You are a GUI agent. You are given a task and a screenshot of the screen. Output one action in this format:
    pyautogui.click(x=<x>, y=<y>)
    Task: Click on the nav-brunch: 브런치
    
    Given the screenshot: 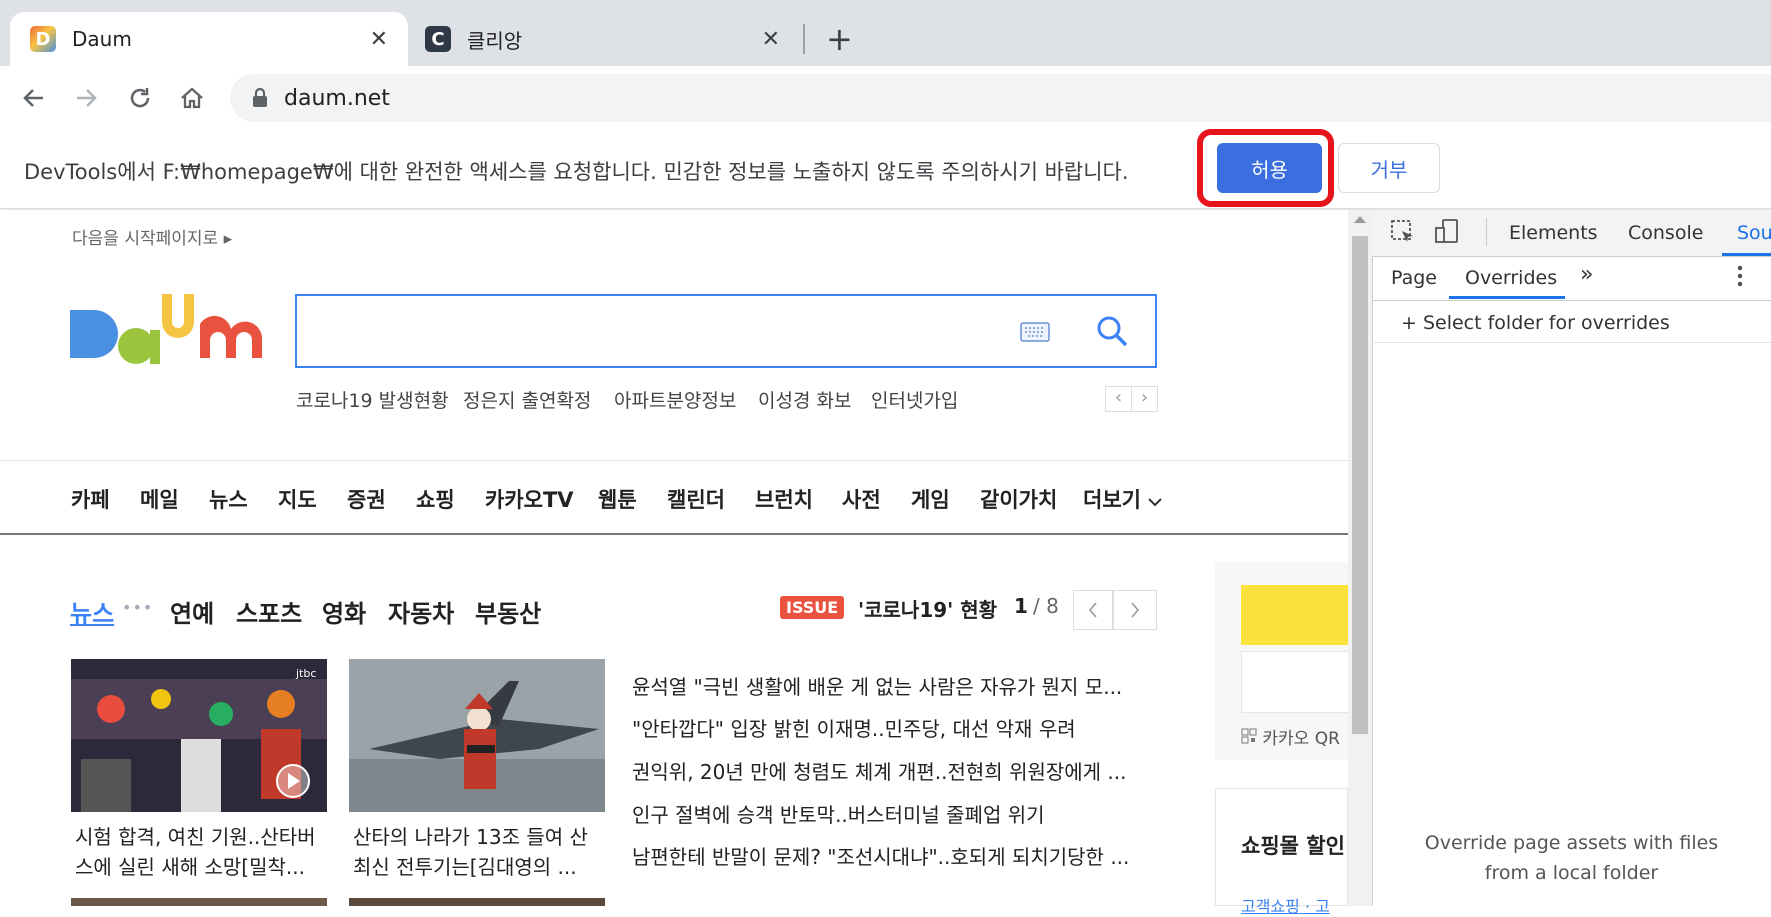 What is the action you would take?
    pyautogui.click(x=784, y=499)
    